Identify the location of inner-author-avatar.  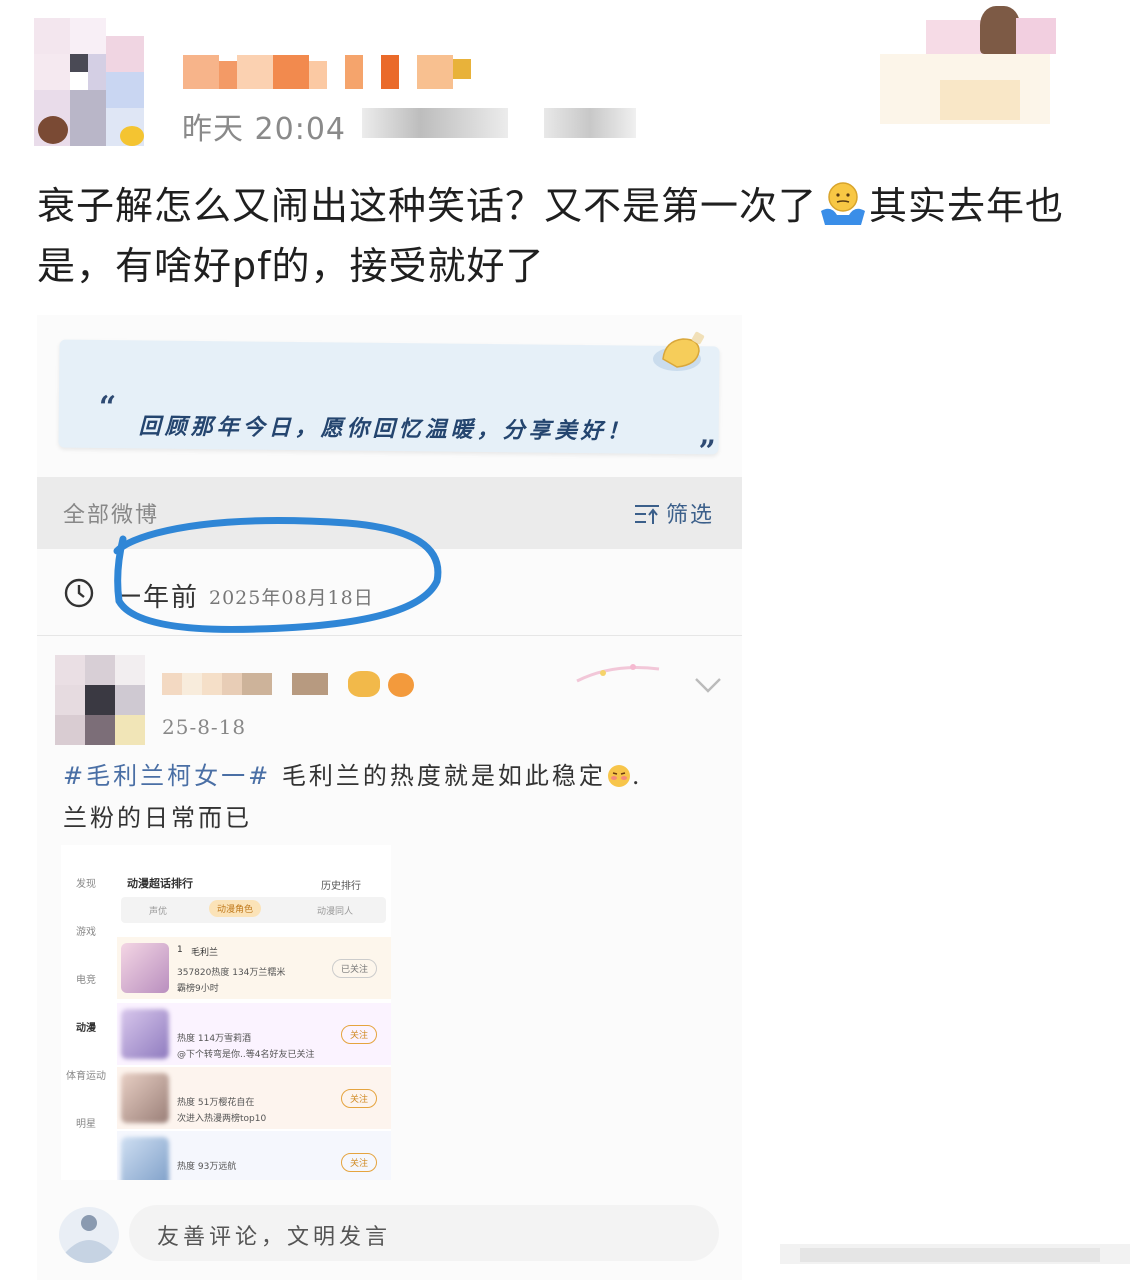
(100, 700).